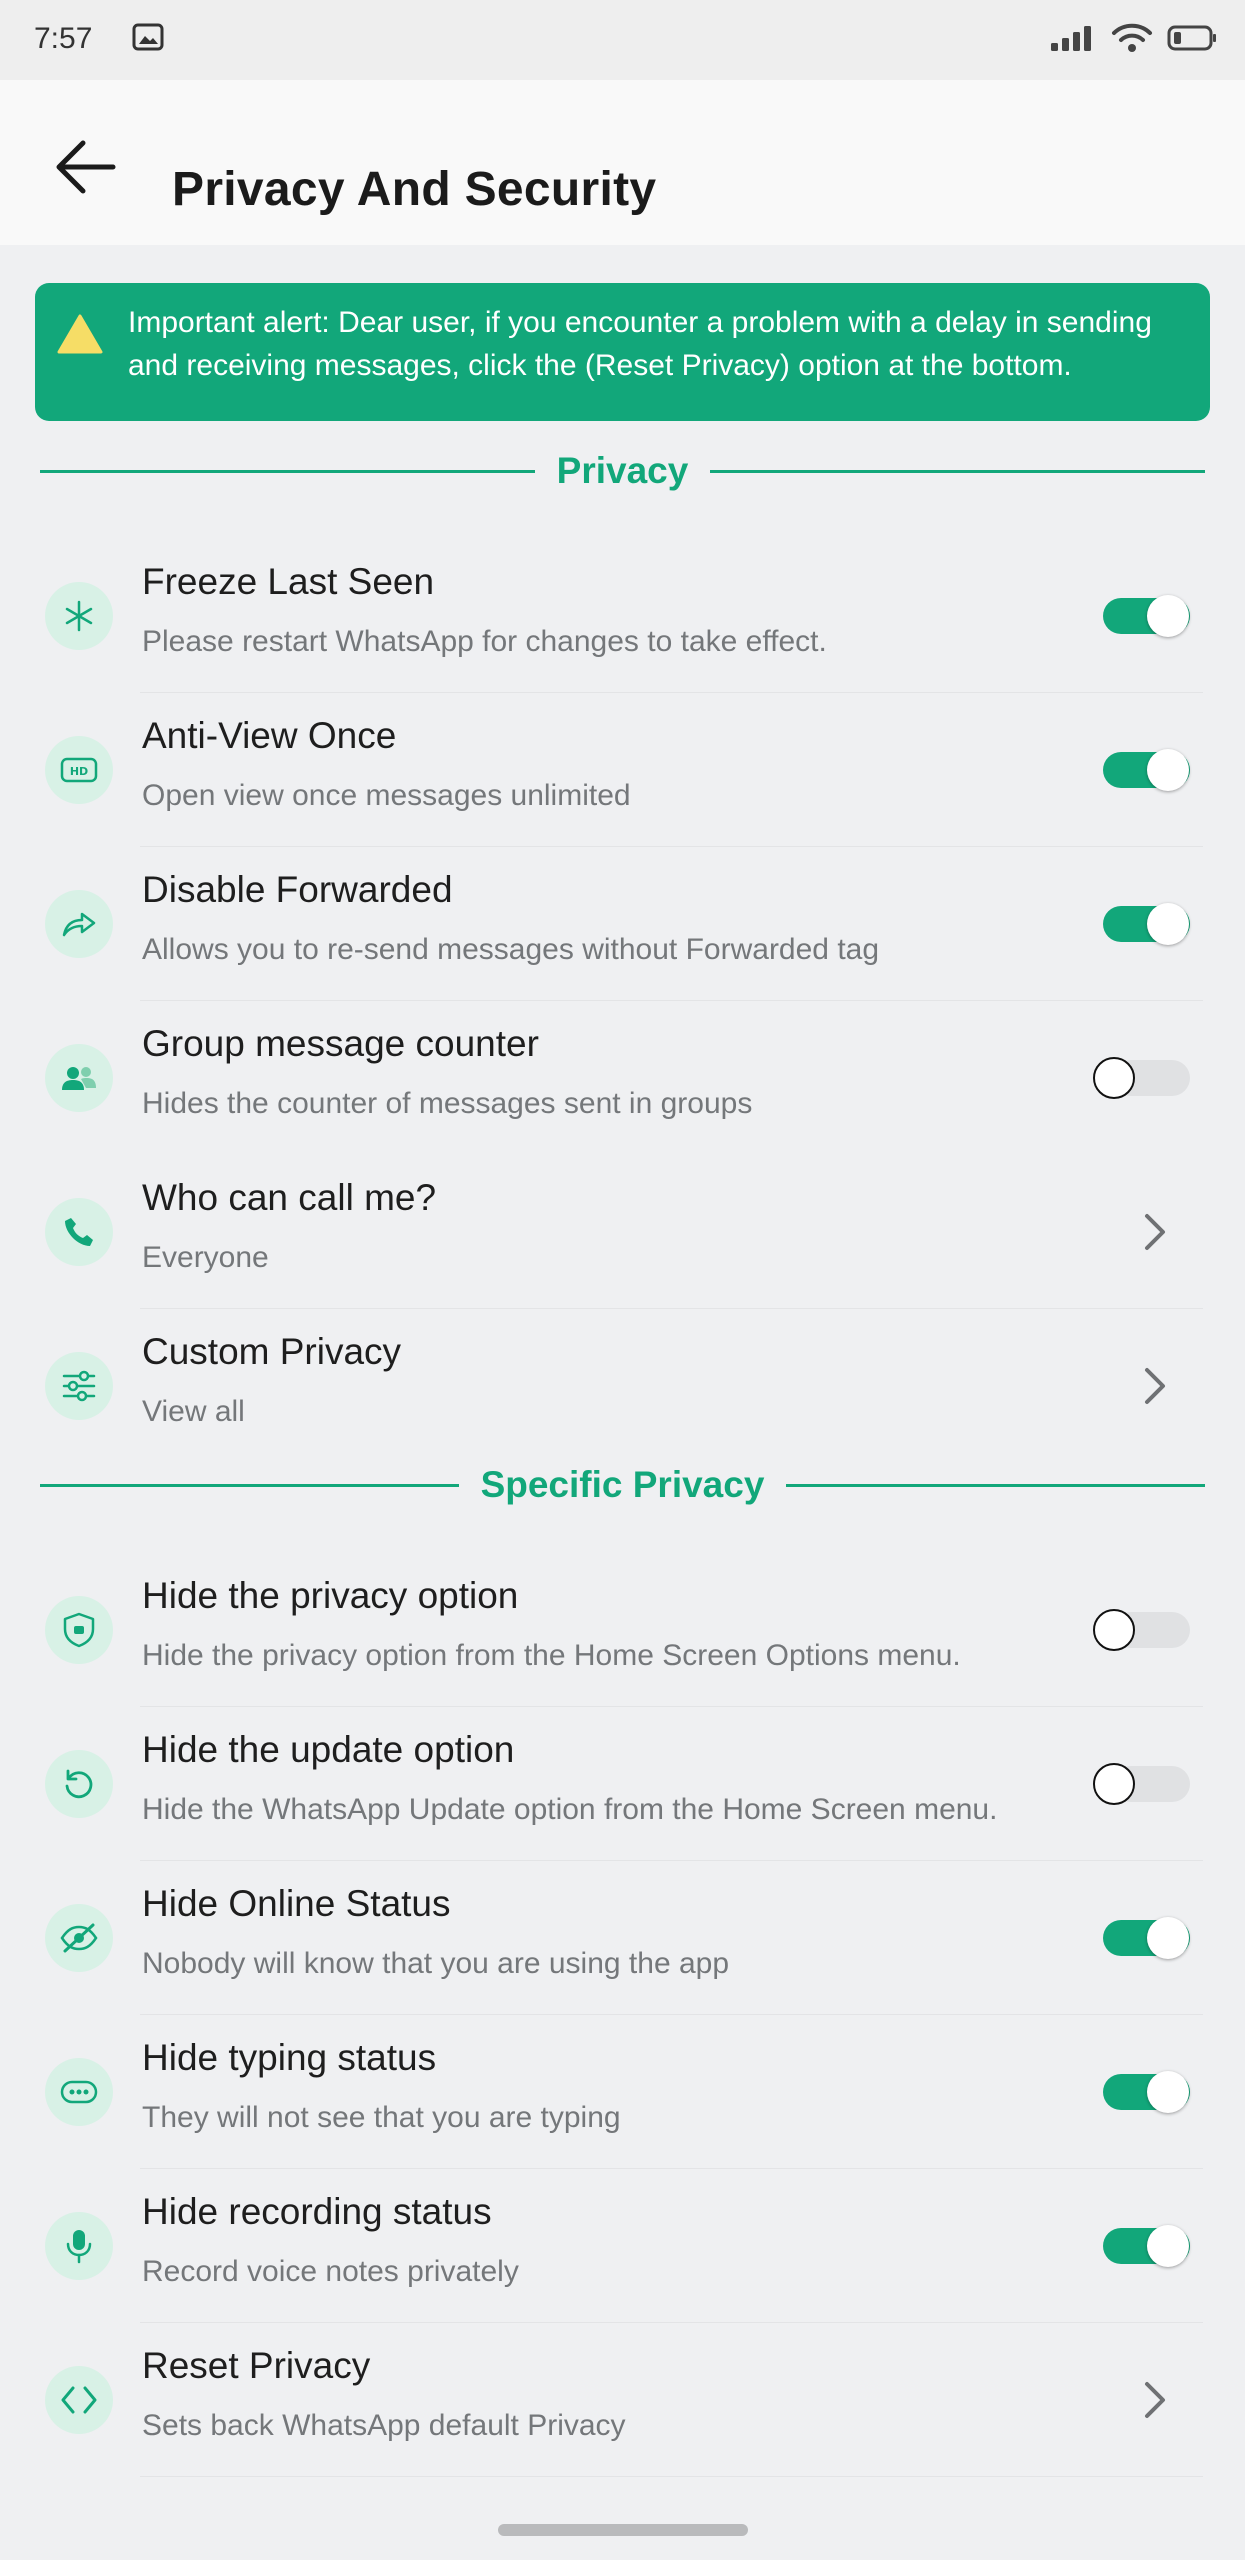 This screenshot has height=2560, width=1245. I want to click on setting-subtitle: They will not see that you are typing, so click(381, 2117).